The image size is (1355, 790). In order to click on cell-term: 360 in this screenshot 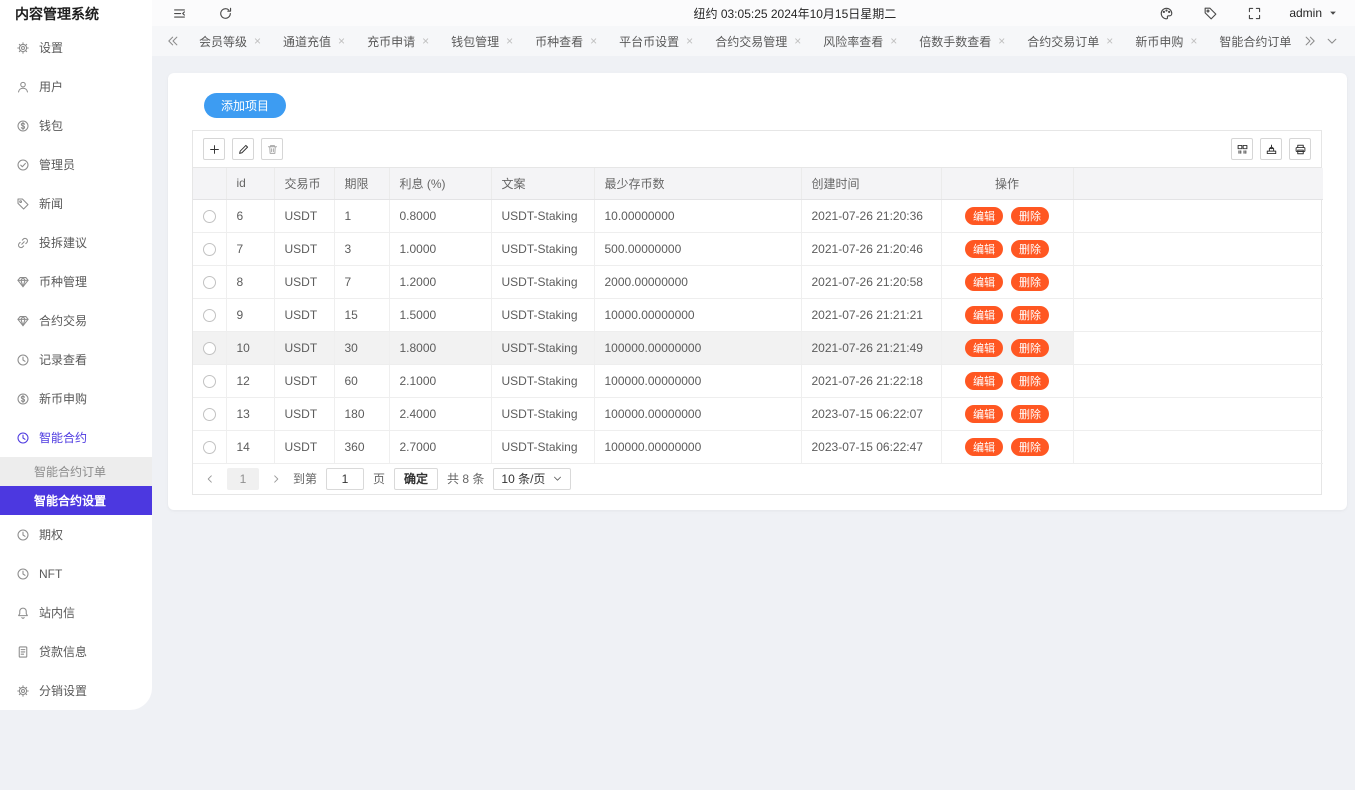, I will do `click(362, 447)`.